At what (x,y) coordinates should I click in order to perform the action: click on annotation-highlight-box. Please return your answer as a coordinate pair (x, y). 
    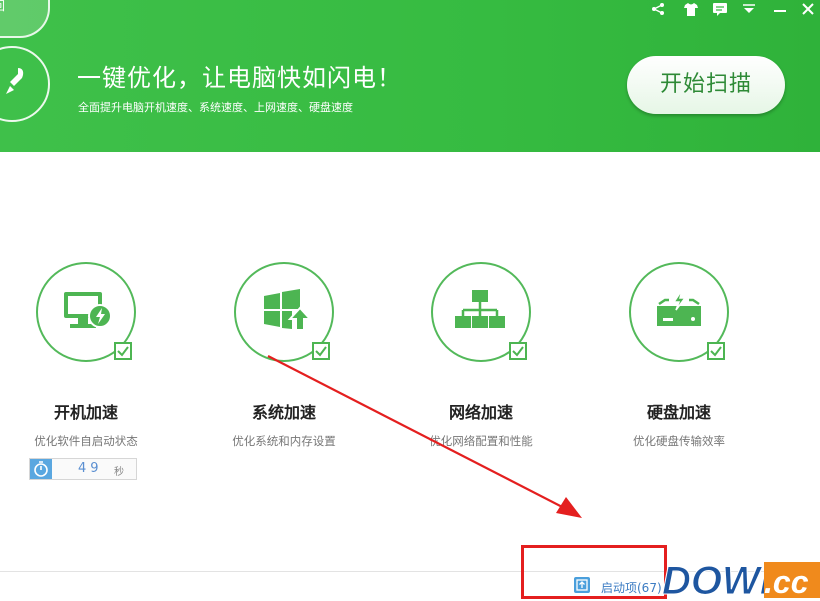
    Looking at the image, I should click on (594, 572).